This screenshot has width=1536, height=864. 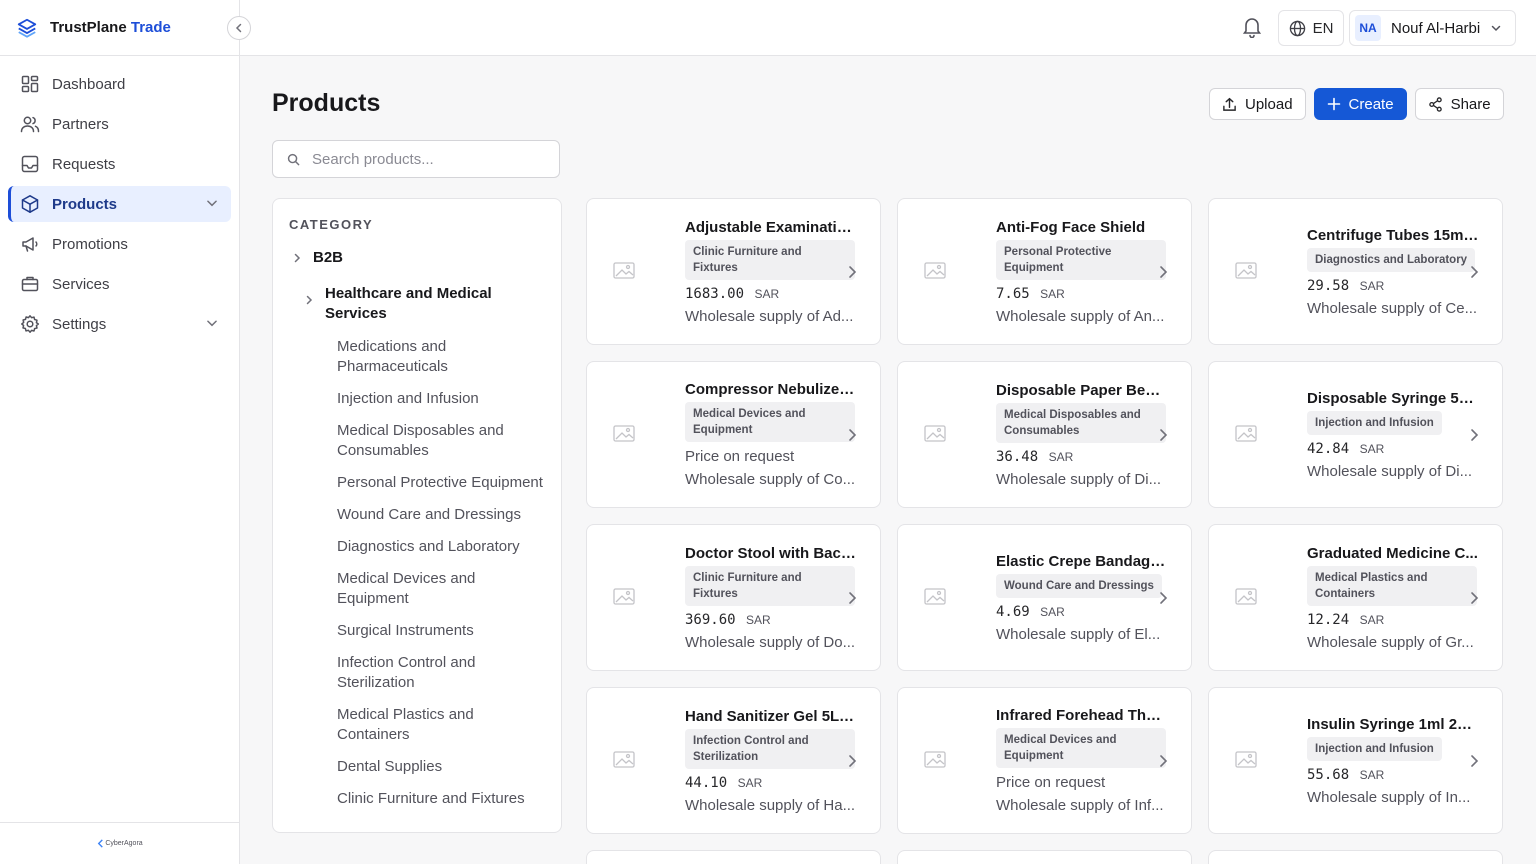 What do you see at coordinates (317, 257) in the screenshot?
I see `category-b2b: B2B` at bounding box center [317, 257].